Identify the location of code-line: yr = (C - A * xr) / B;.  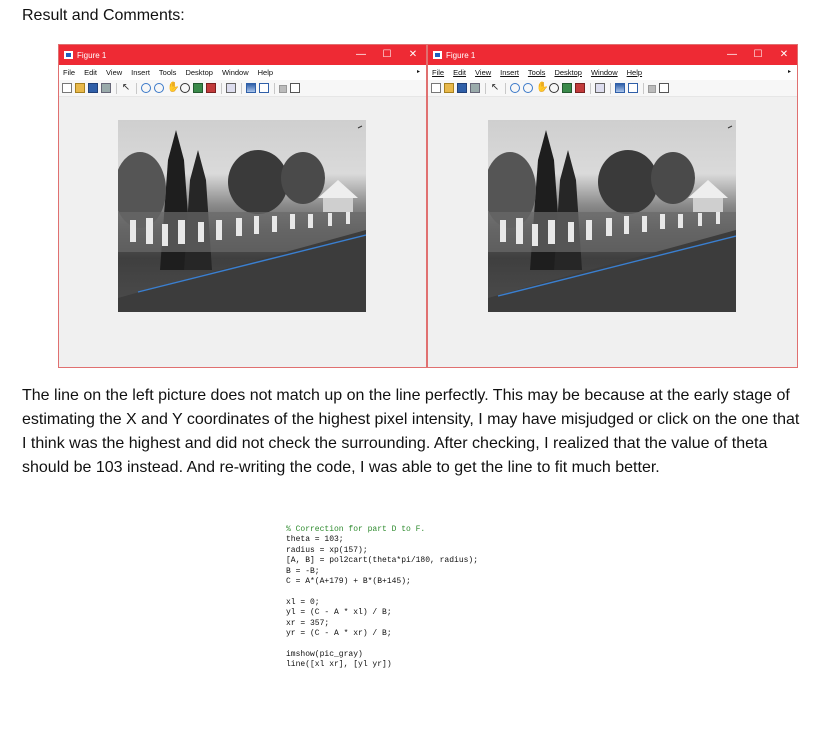
(339, 634).